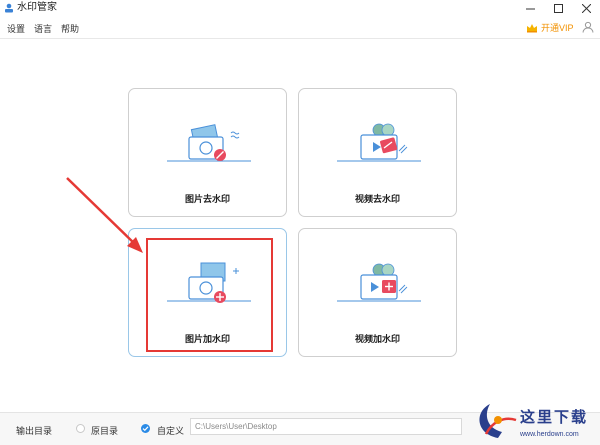  I want to click on radio-custom-dir, so click(145, 428).